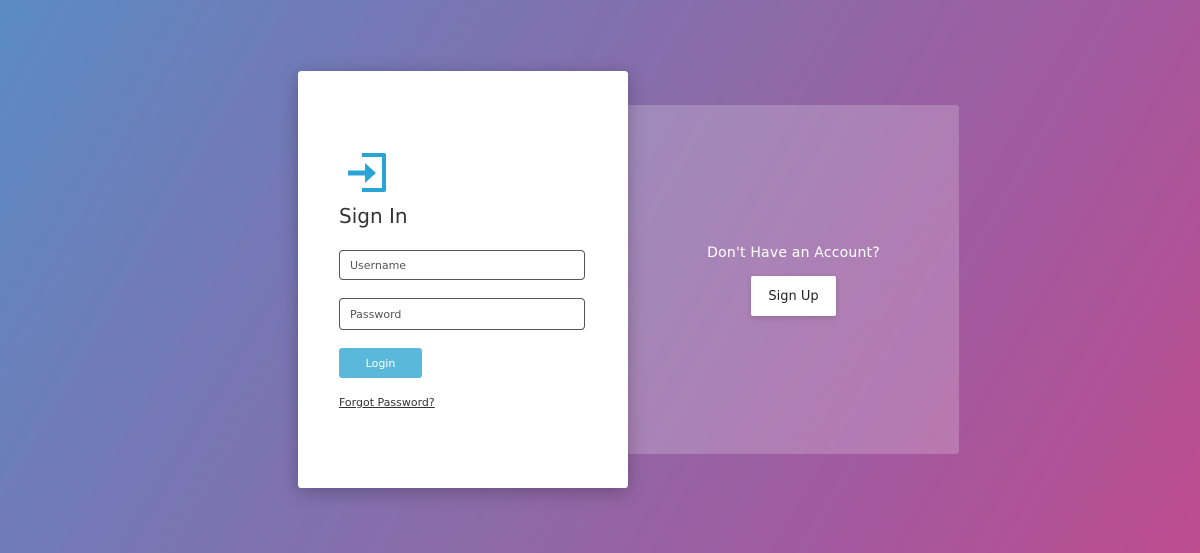  I want to click on signup-prompt: Don't Have an Account?, so click(793, 253).